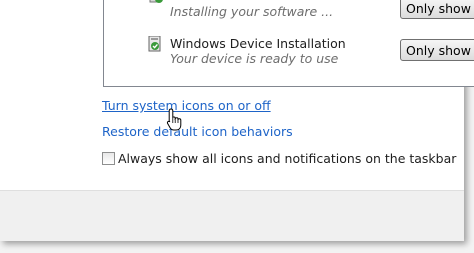 Image resolution: width=474 pixels, height=253 pixels. Describe the element at coordinates (258, 43) in the screenshot. I see `item-title: Windows Device Installation` at that location.